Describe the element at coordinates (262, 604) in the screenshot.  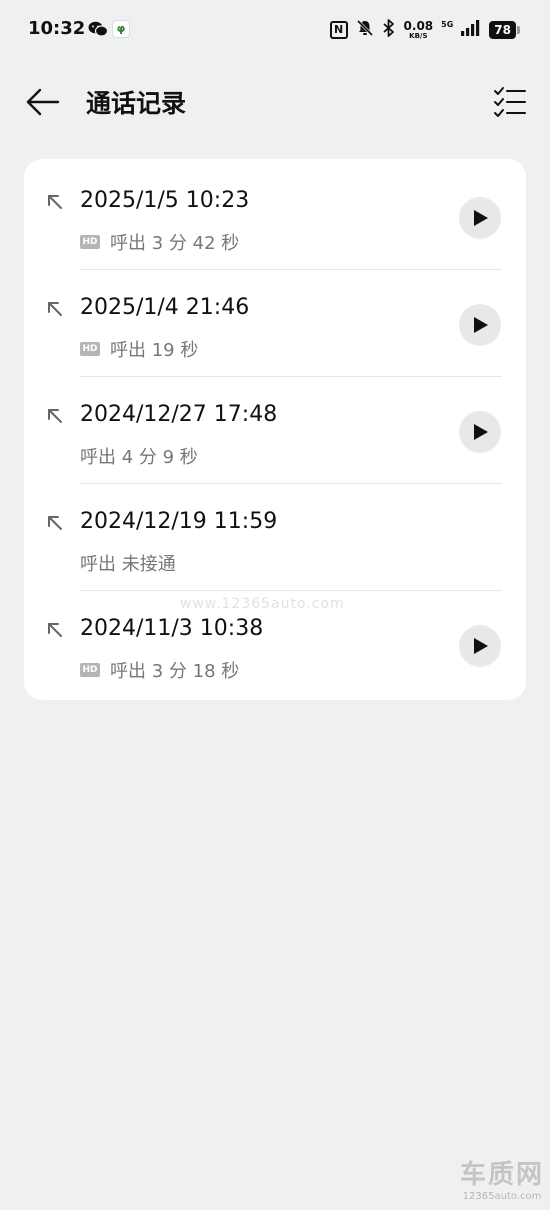
I see `watermark-url: www.12365auto.com` at that location.